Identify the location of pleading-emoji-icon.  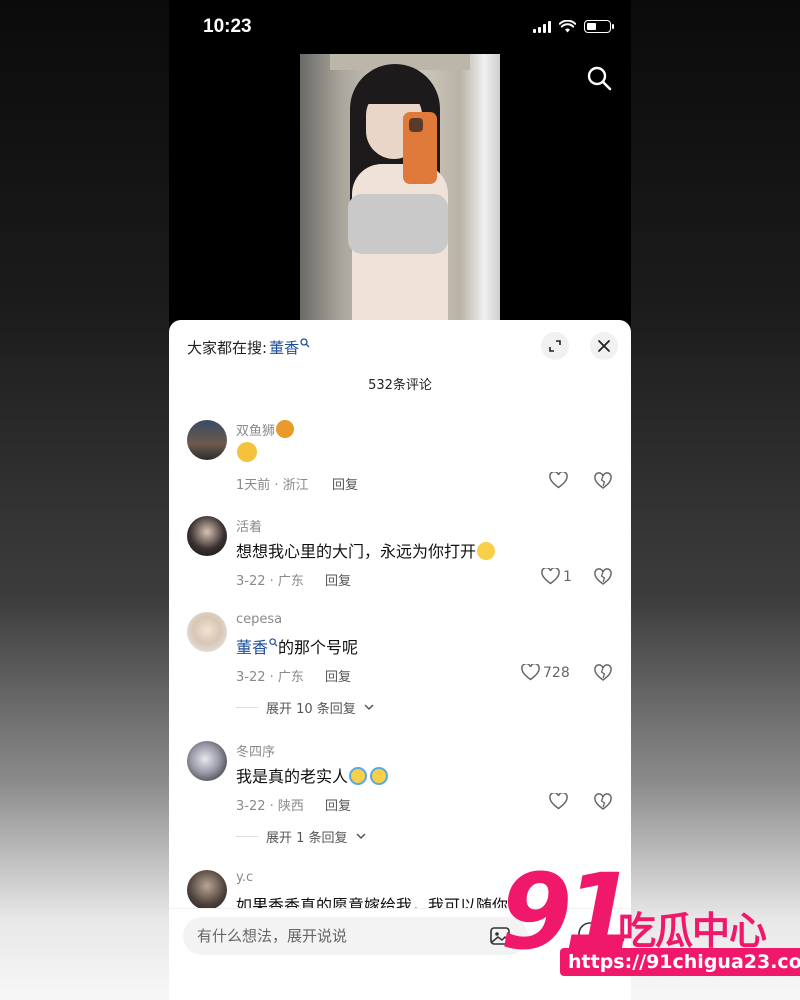
(486, 551).